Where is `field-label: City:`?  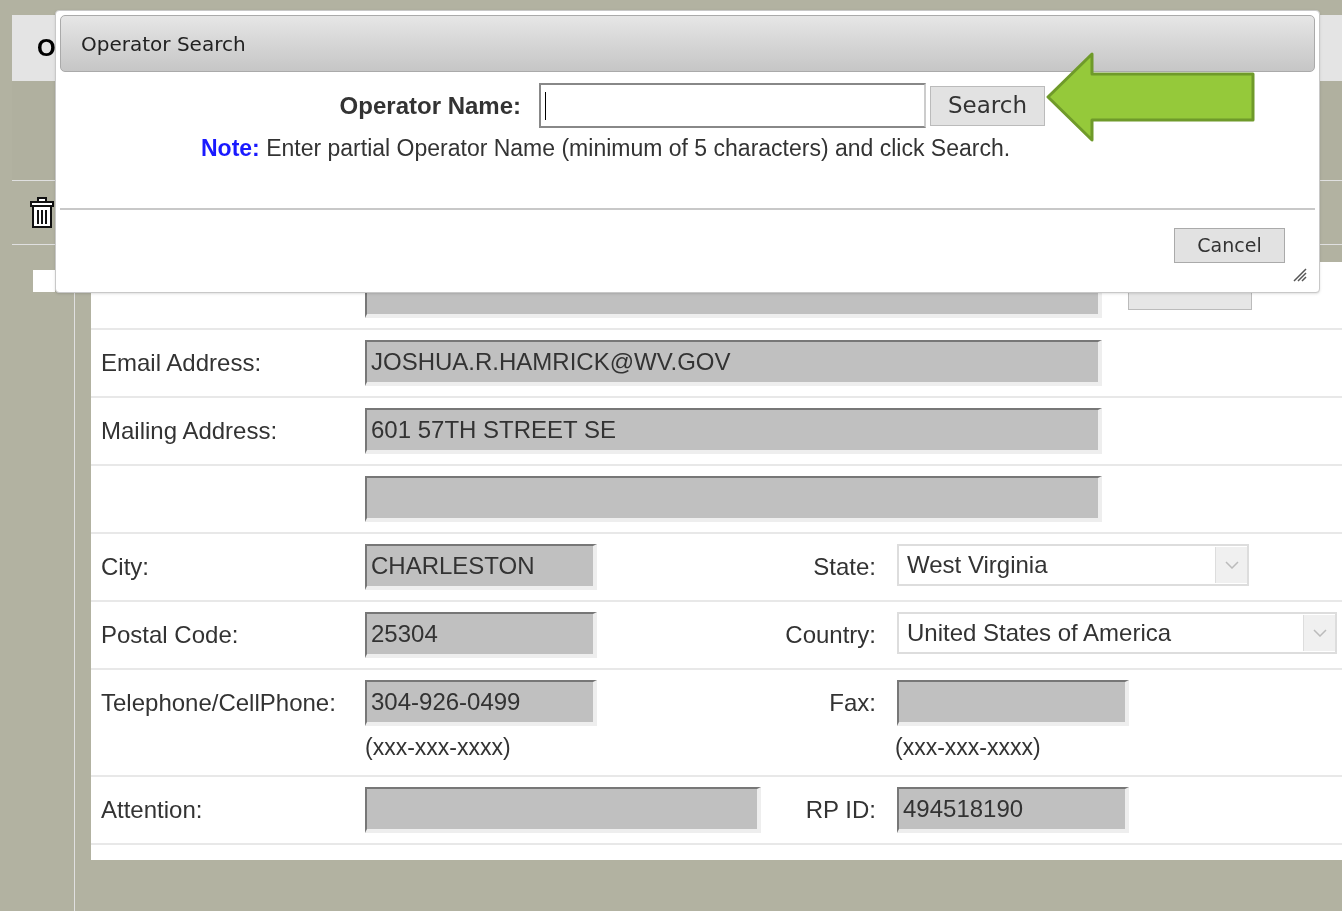 field-label: City: is located at coordinates (125, 566).